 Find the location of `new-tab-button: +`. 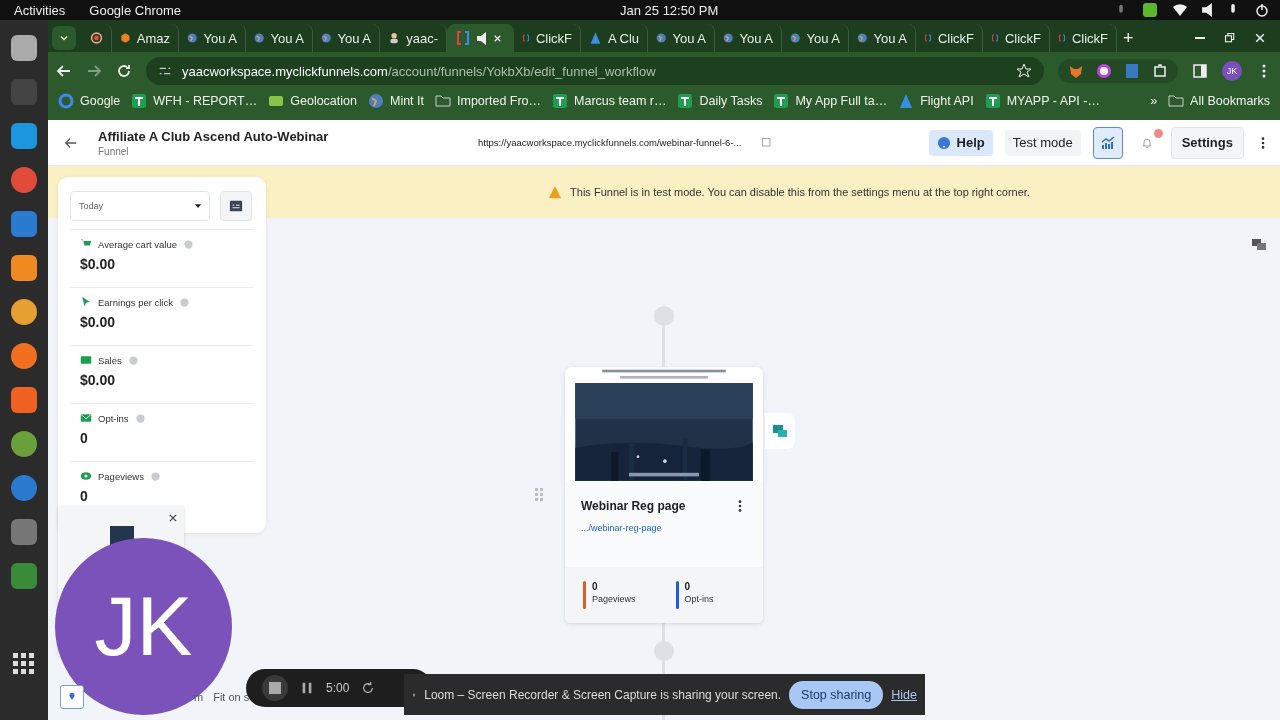

new-tab-button: + is located at coordinates (1128, 38).